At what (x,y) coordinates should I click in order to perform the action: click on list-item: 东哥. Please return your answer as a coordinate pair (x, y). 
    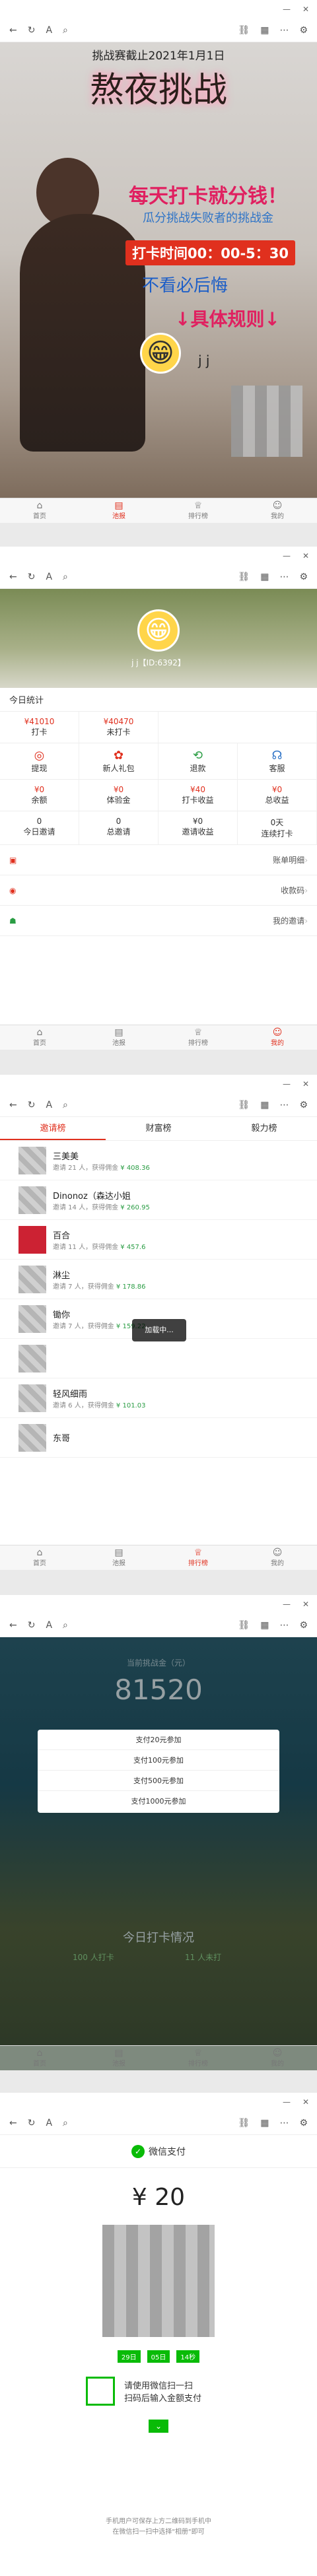
    Looking at the image, I should click on (158, 1438).